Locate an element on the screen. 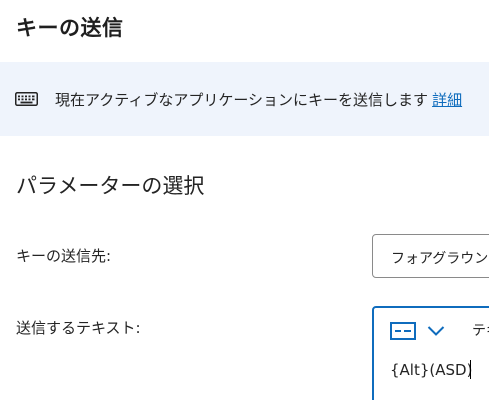 The image size is (489, 400). text-to-send-value: {Alt}(ASD) is located at coordinates (431, 369).